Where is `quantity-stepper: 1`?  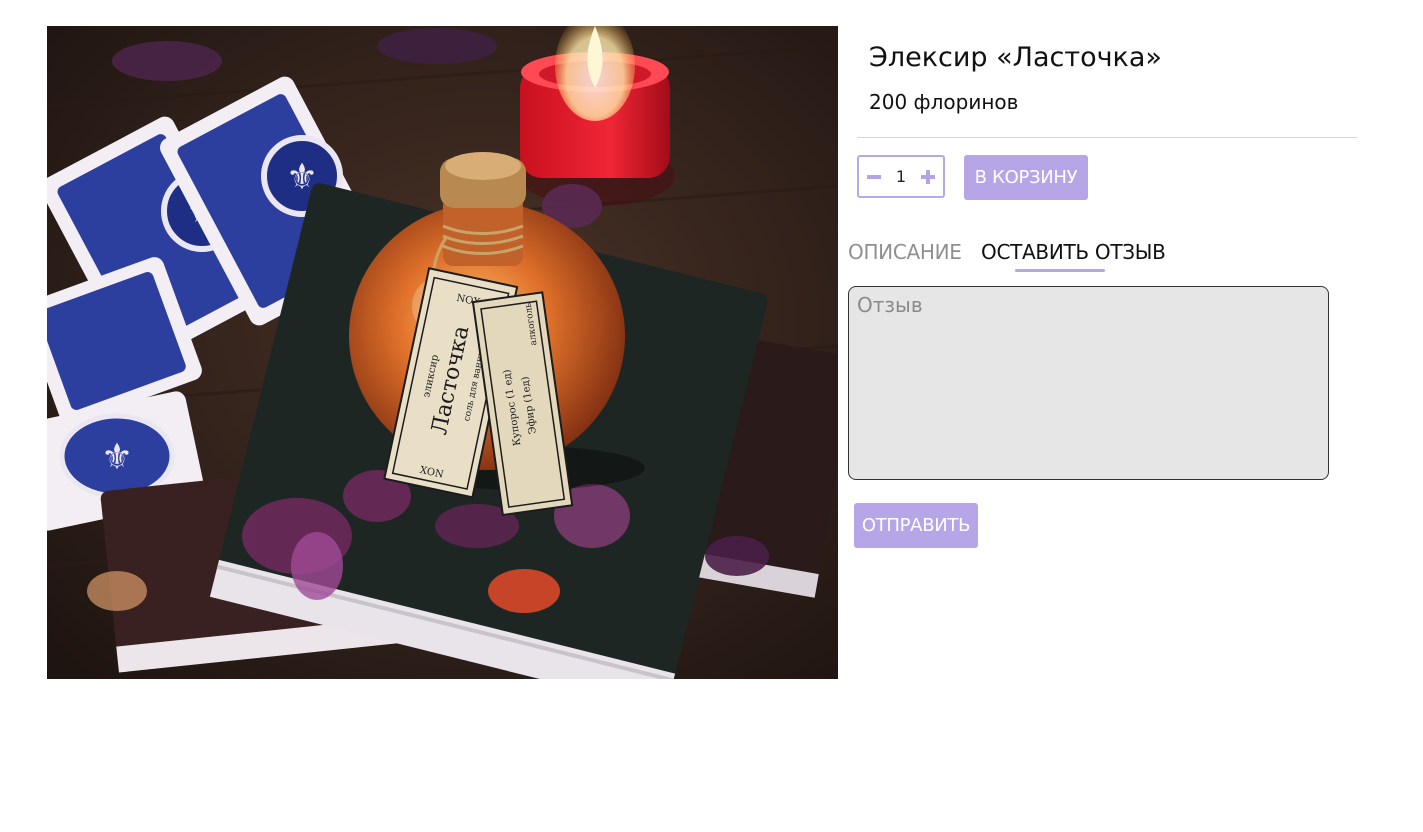 quantity-stepper: 1 is located at coordinates (901, 176).